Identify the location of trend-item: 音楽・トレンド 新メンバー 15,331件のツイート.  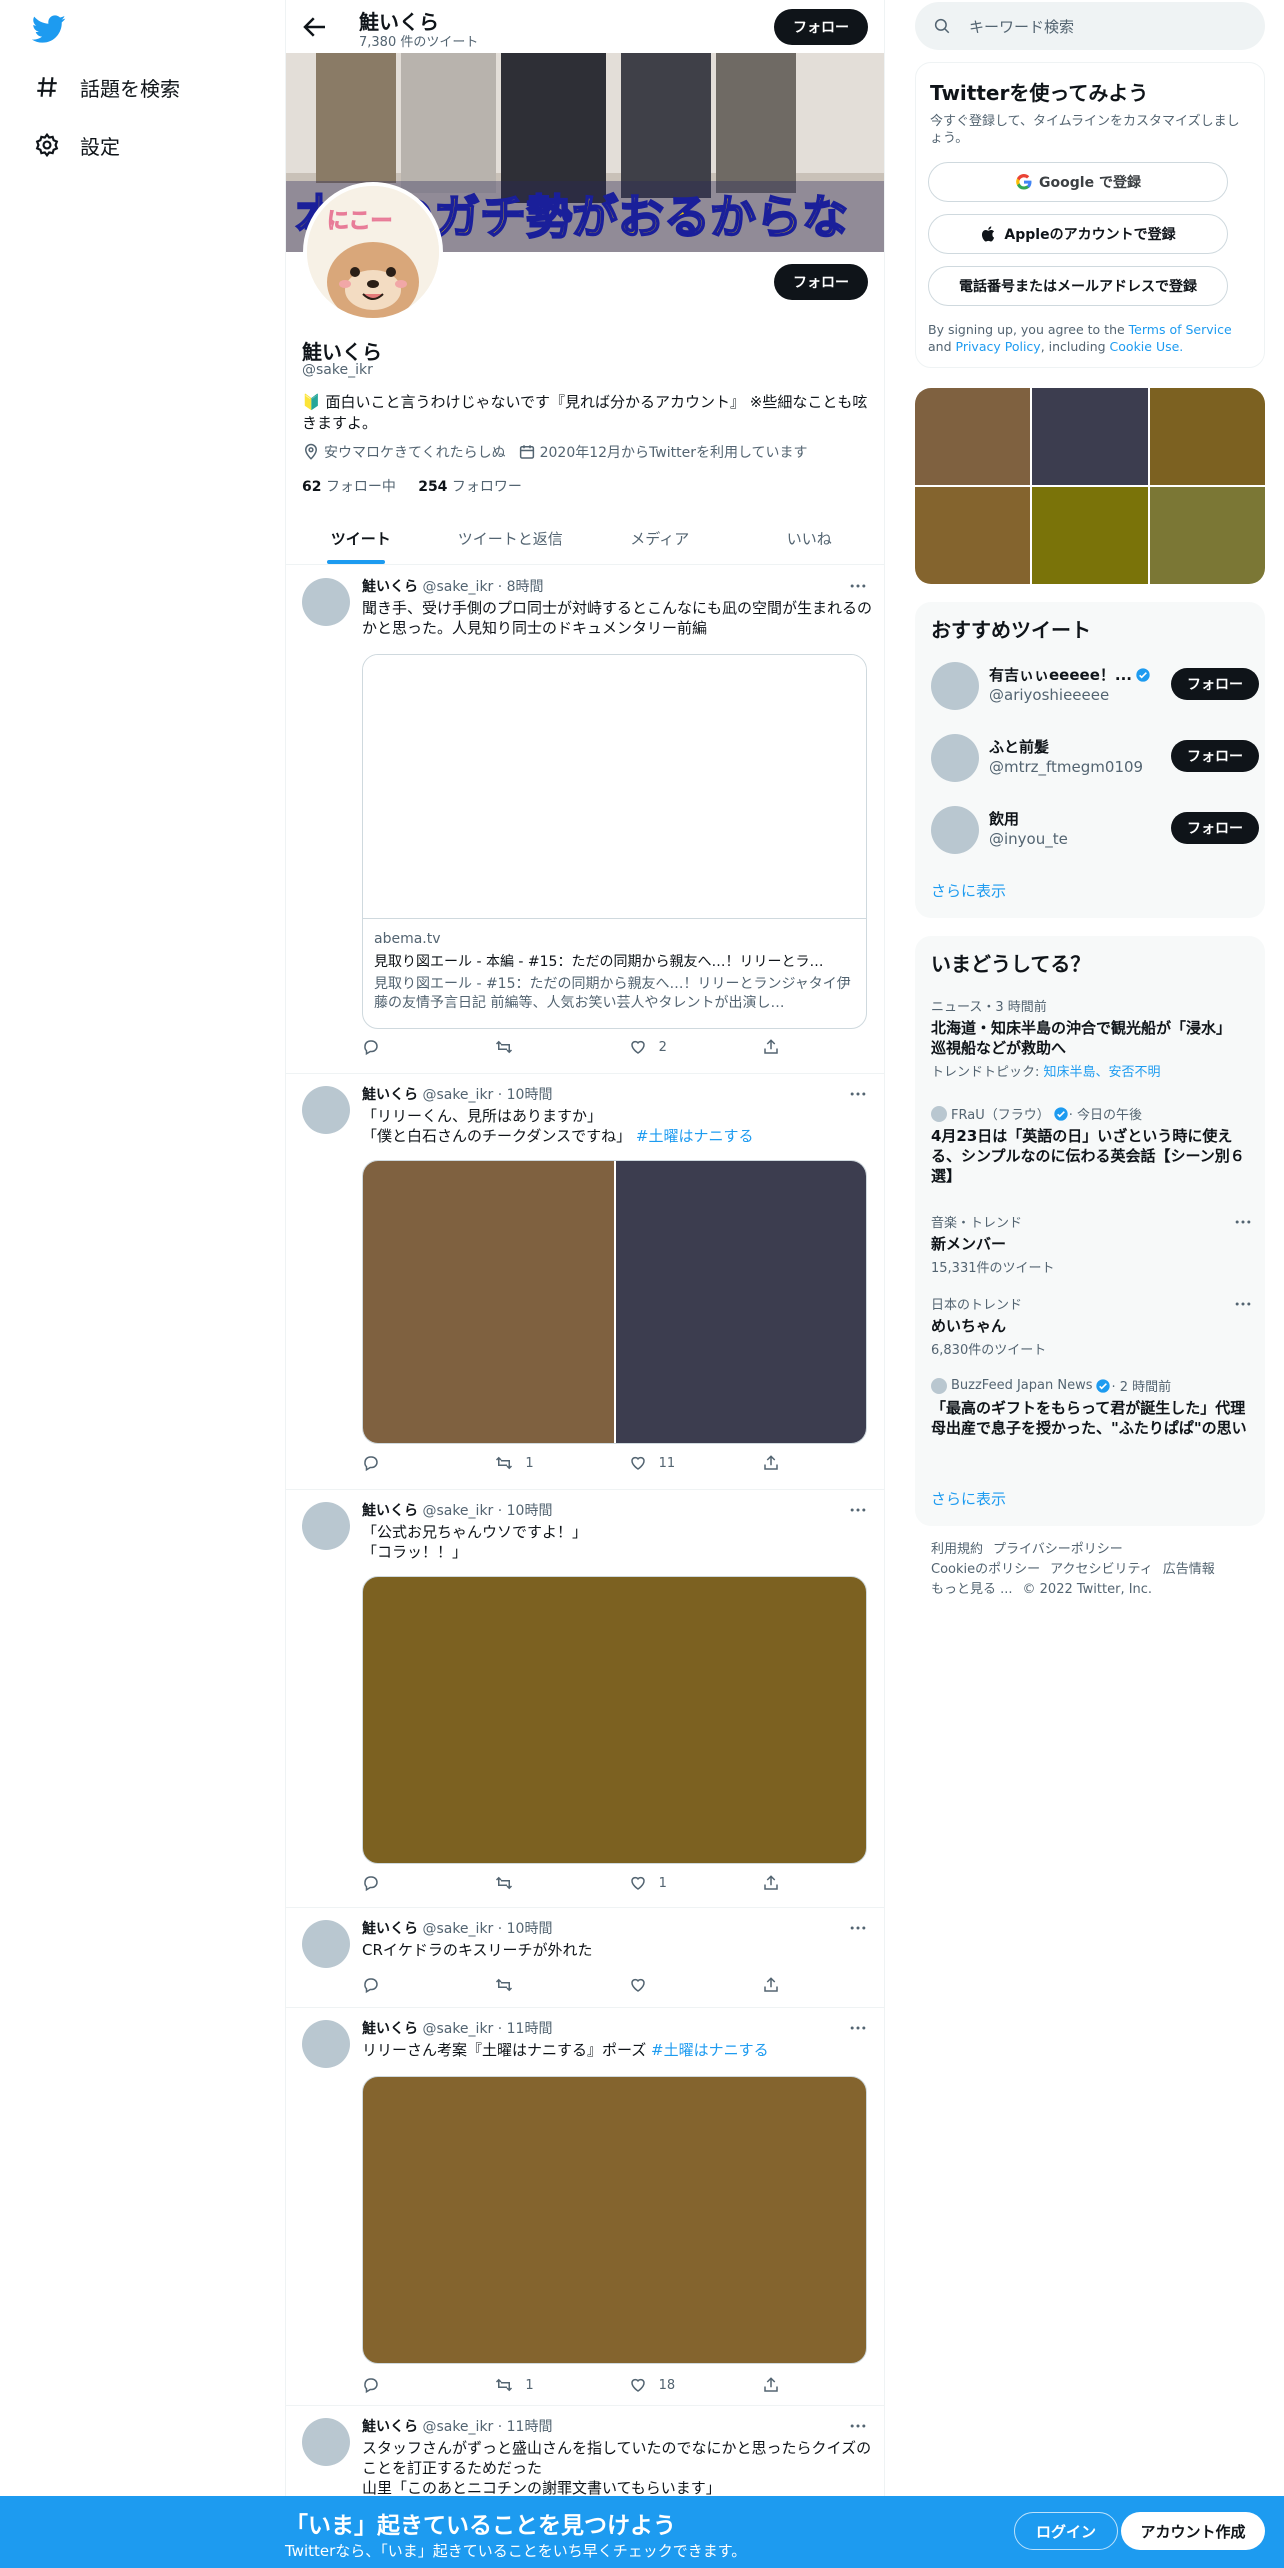
(1091, 1244).